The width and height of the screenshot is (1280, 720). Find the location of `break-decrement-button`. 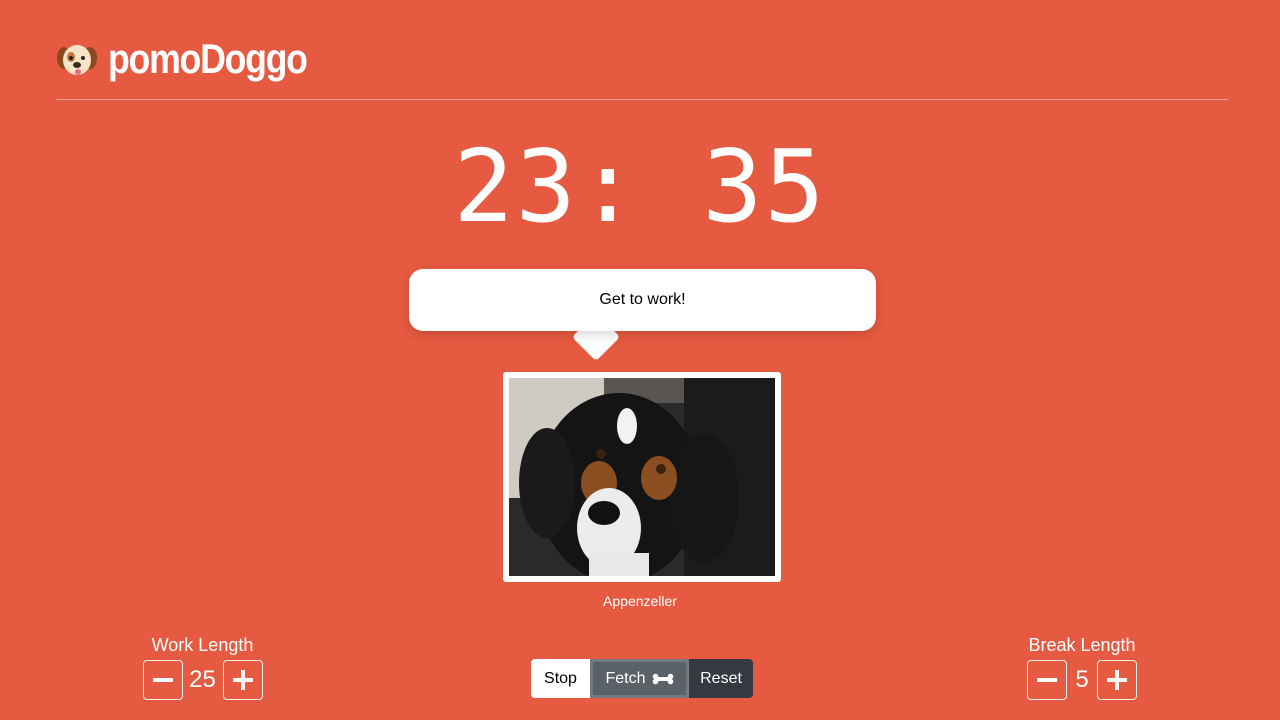

break-decrement-button is located at coordinates (1047, 680).